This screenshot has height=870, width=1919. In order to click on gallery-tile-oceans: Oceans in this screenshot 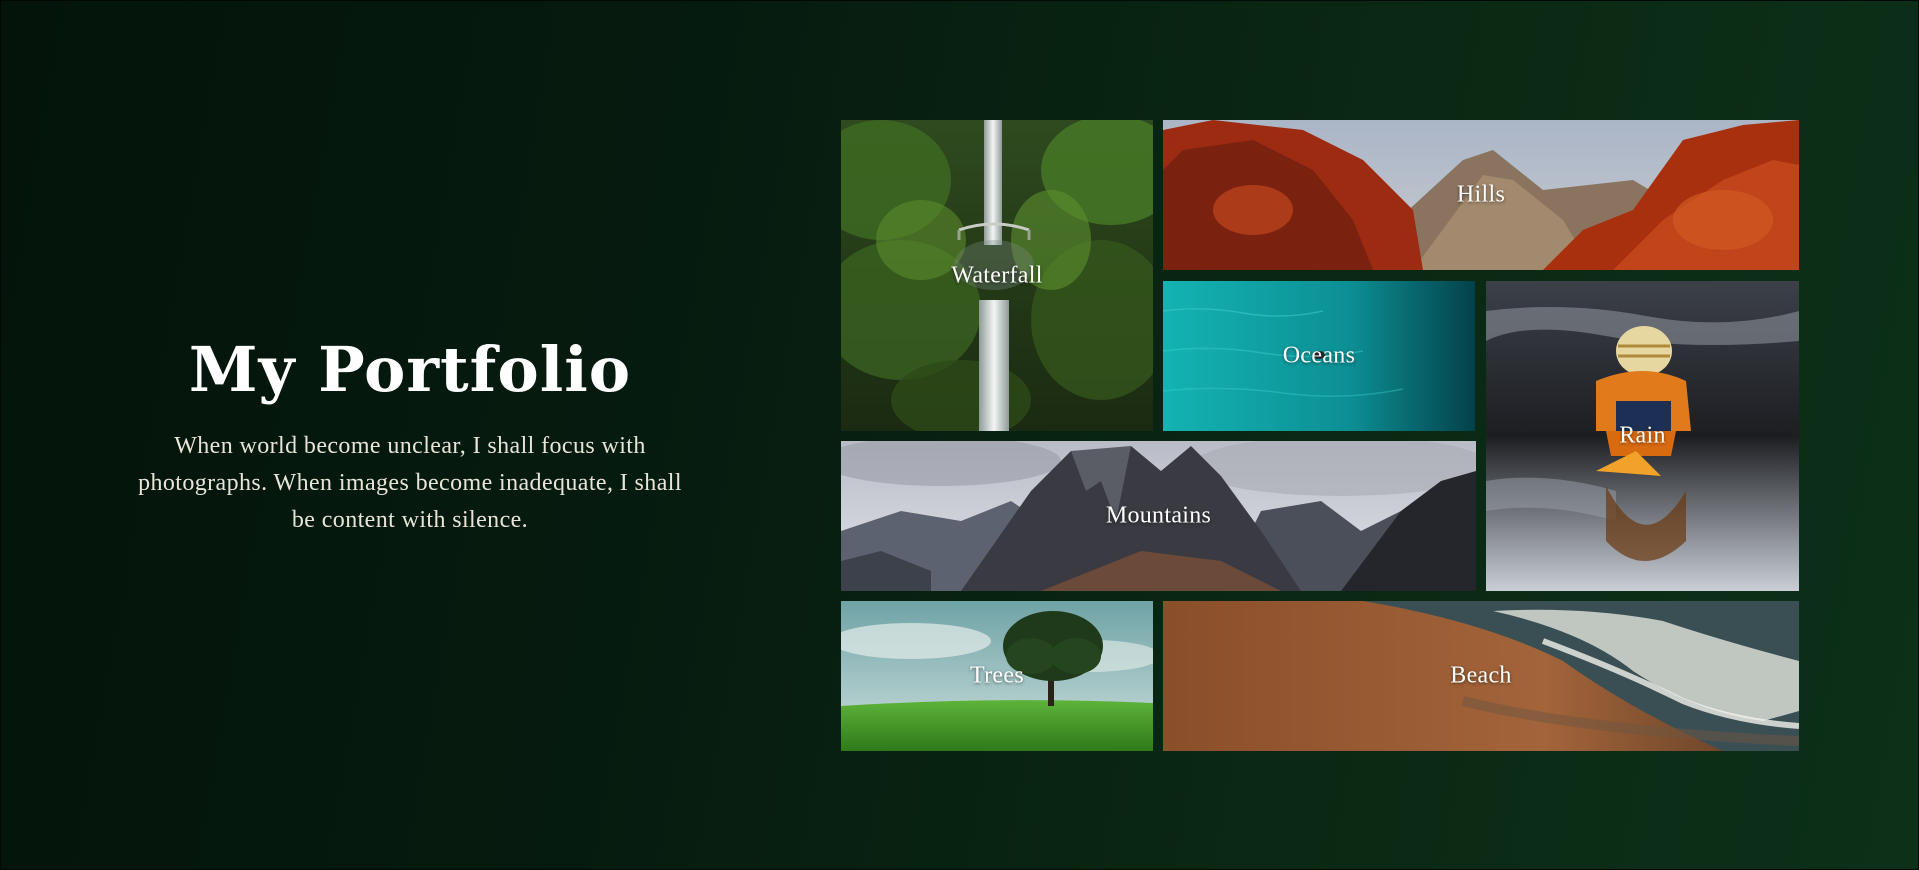, I will do `click(1319, 356)`.